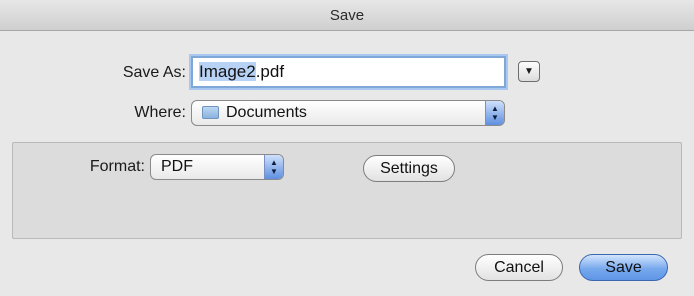 This screenshot has height=296, width=694. I want to click on chevron-down-icon: ▼, so click(529, 71).